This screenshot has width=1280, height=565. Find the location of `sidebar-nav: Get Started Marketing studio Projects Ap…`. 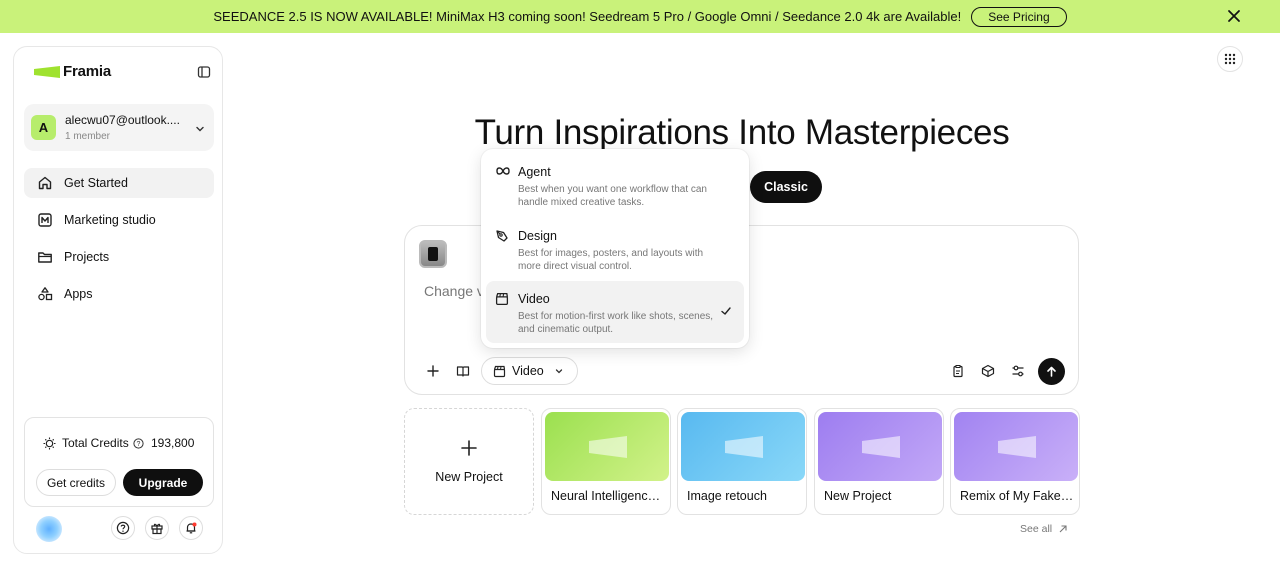

sidebar-nav: Get Started Marketing studio Projects Ap… is located at coordinates (119, 242).